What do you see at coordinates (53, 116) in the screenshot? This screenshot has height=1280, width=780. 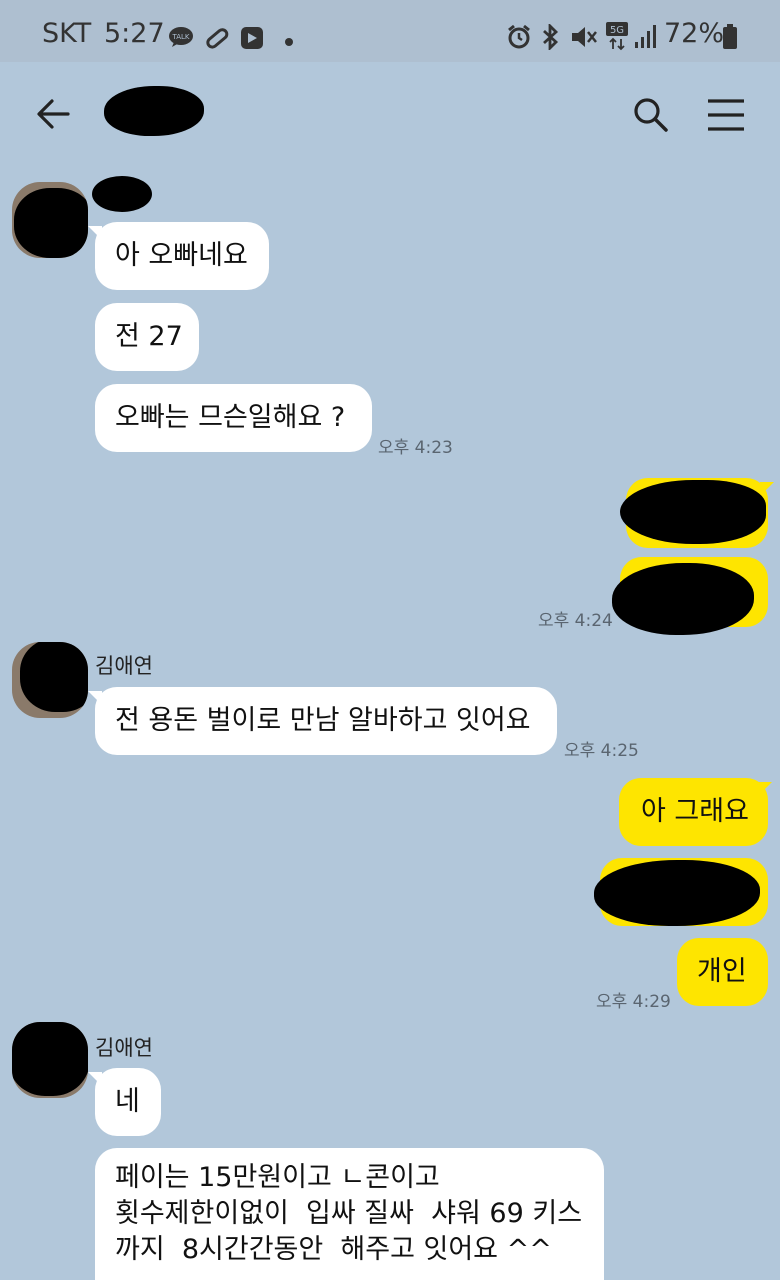 I see `back-arrow-icon` at bounding box center [53, 116].